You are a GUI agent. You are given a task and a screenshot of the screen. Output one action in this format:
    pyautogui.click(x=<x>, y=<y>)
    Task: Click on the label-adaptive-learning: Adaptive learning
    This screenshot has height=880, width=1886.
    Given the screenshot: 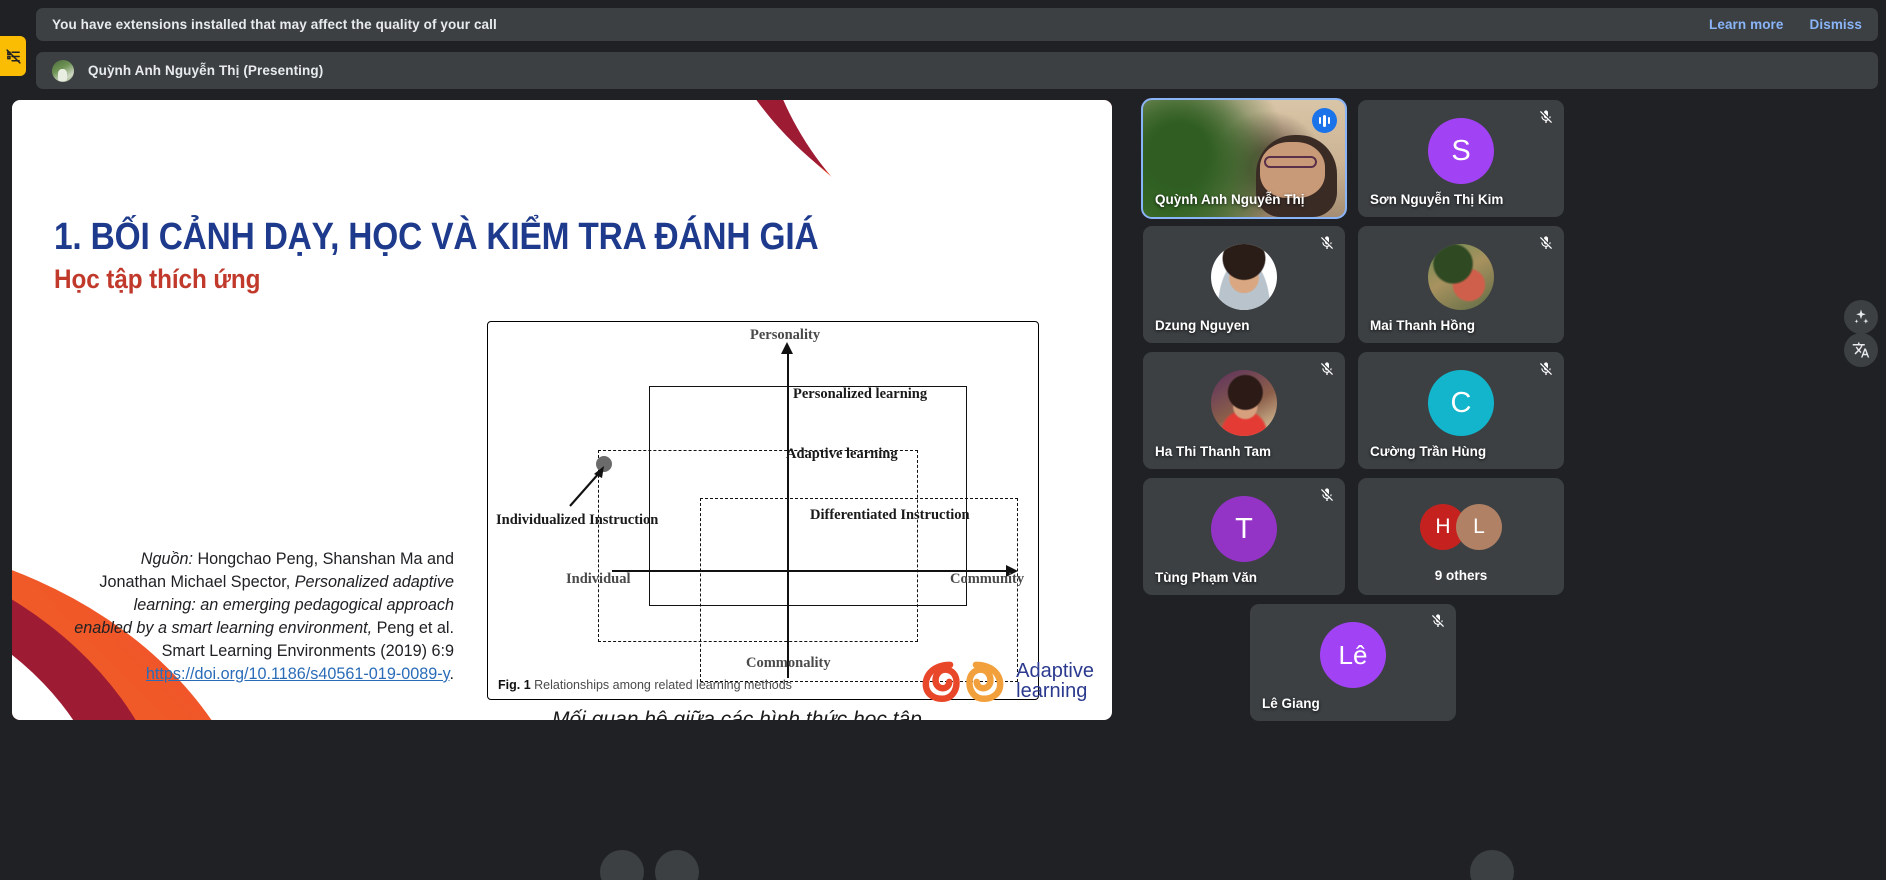 What is the action you would take?
    pyautogui.click(x=842, y=454)
    